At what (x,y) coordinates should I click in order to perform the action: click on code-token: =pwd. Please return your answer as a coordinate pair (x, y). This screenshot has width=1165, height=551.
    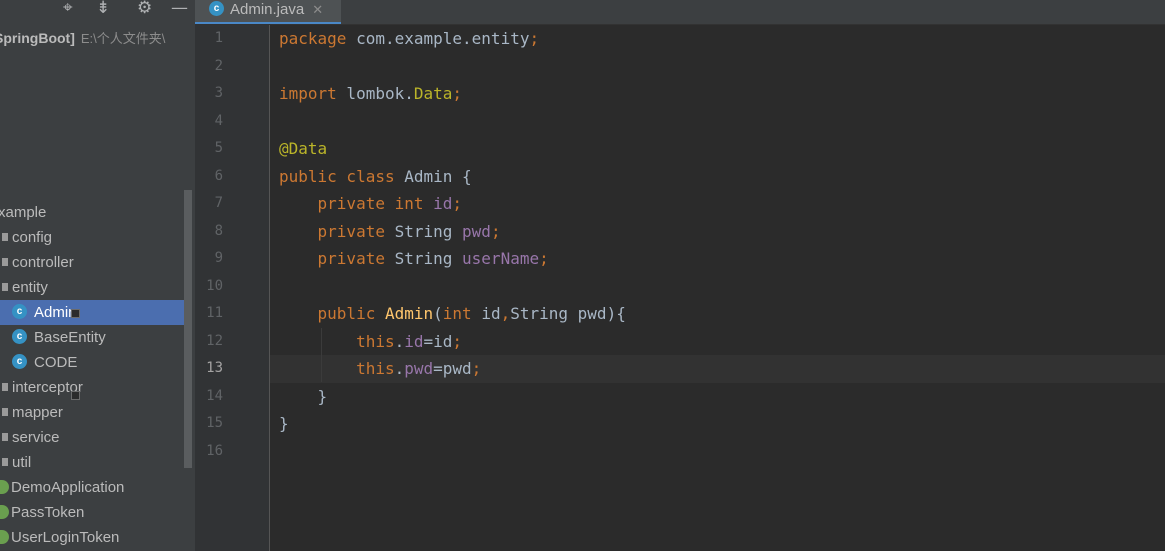
    Looking at the image, I should click on (452, 368).